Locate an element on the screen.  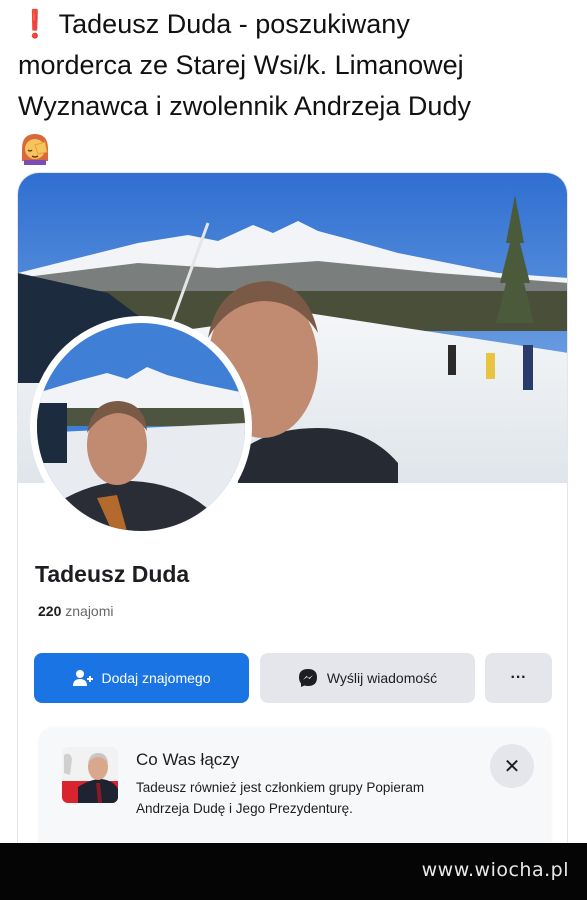
watermark-text: www.wiocha.pl is located at coordinates (495, 870).